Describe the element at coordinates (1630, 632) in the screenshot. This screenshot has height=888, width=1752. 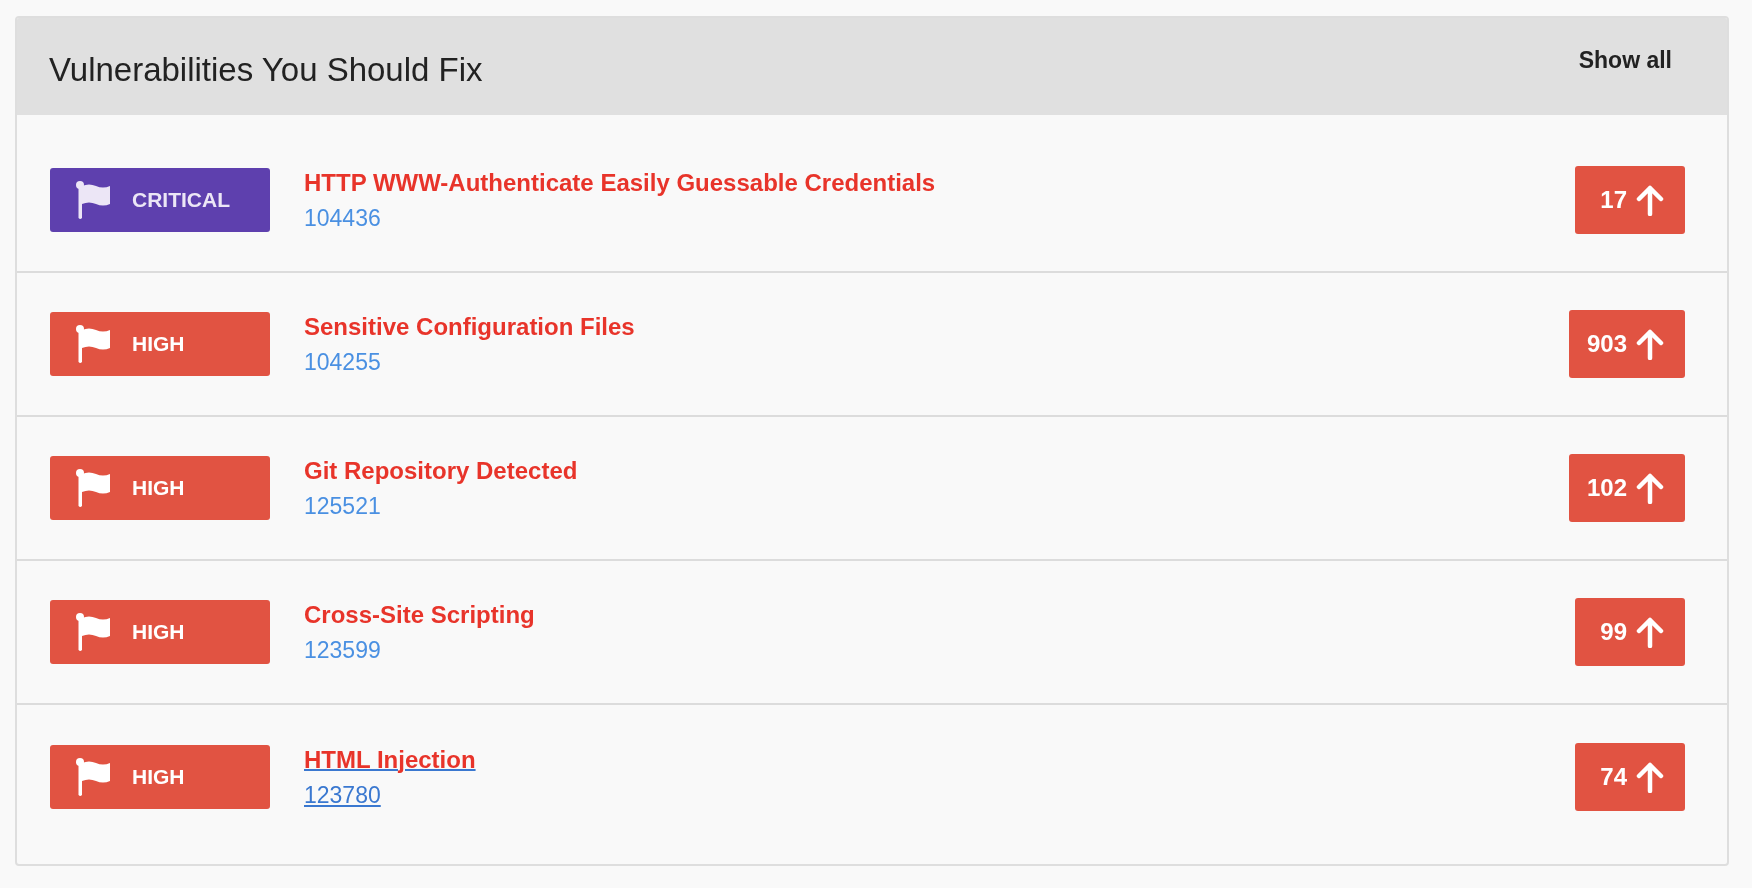
I see `count-button: 99` at that location.